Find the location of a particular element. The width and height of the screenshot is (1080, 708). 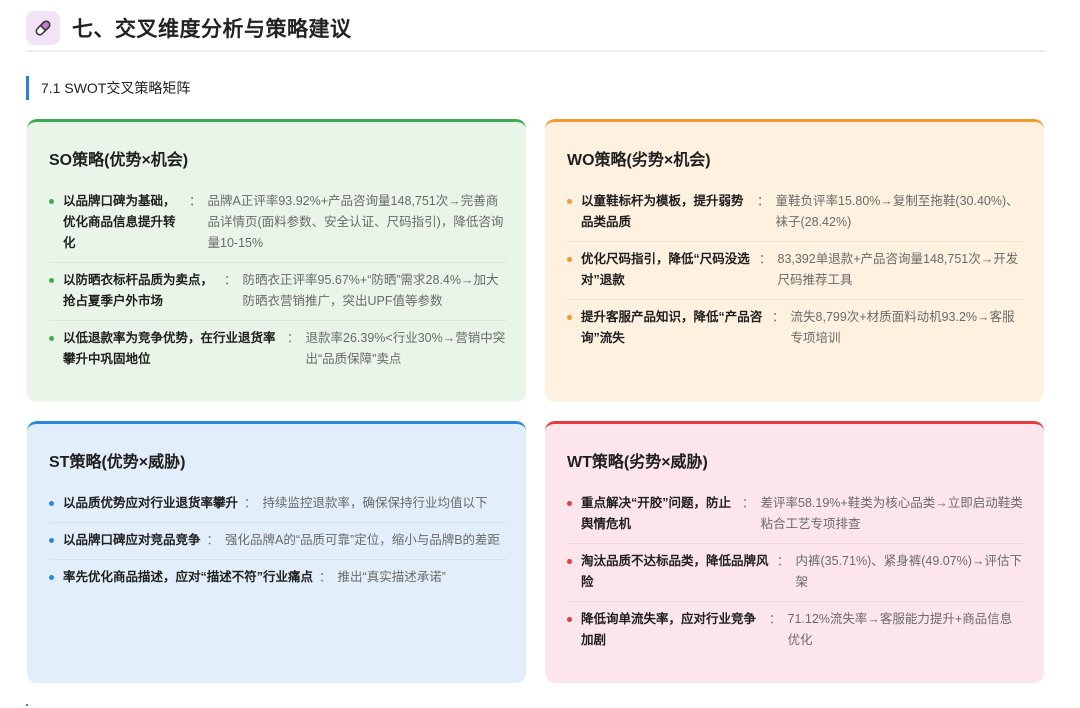

list-item: 率先优化商品描述，应对“描述不符”行业痛点 ： 推出“真实描述承诺” is located at coordinates (277, 578).